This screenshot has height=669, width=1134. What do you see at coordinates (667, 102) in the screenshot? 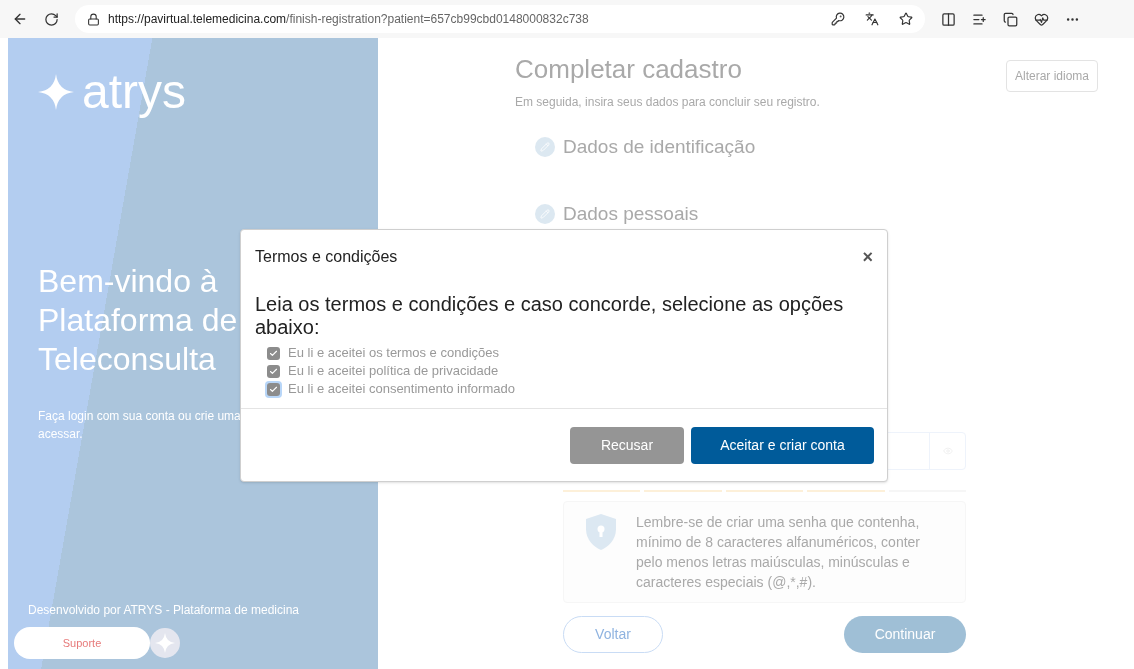
I see `page-subtitle: Em seguida, insira seus dados para concluir seu registro.` at bounding box center [667, 102].